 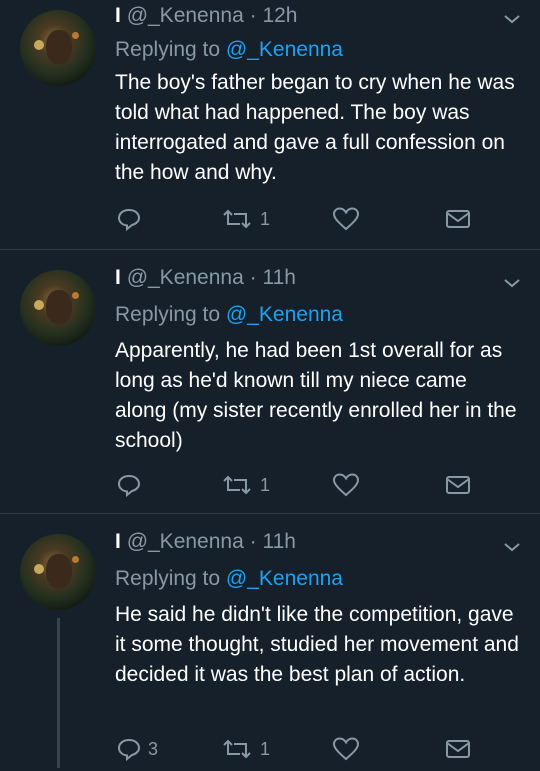 I want to click on reply-count: 3, so click(x=153, y=748).